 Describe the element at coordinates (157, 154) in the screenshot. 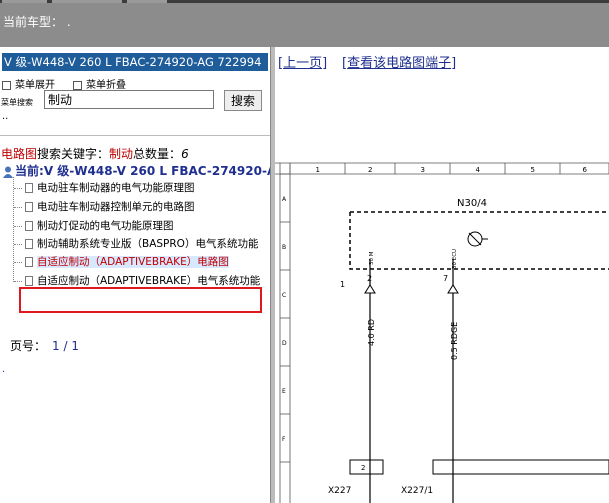

I see `count-label: 总数量：` at that location.